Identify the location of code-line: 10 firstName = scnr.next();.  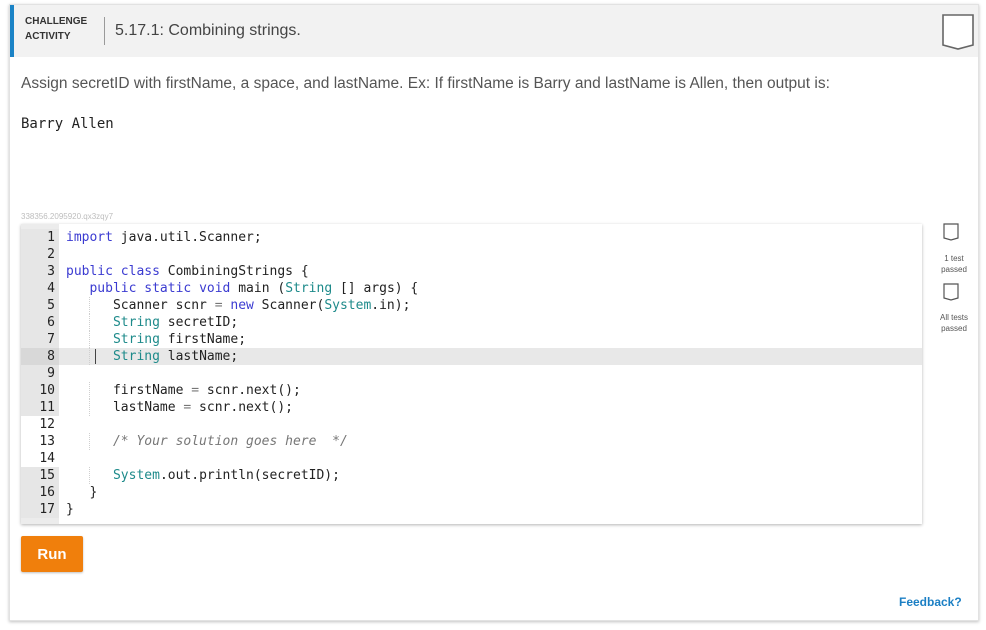
(471, 390).